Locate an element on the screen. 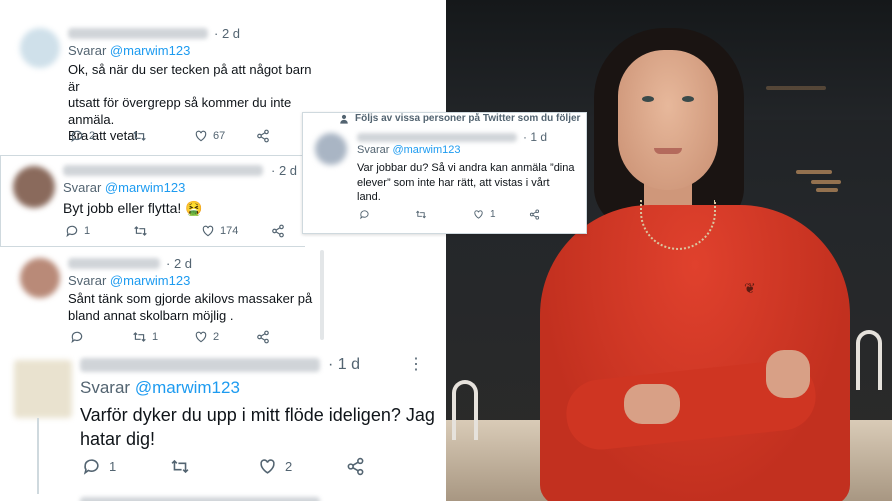 The width and height of the screenshot is (892, 501). like-button: 67 is located at coordinates (225, 136).